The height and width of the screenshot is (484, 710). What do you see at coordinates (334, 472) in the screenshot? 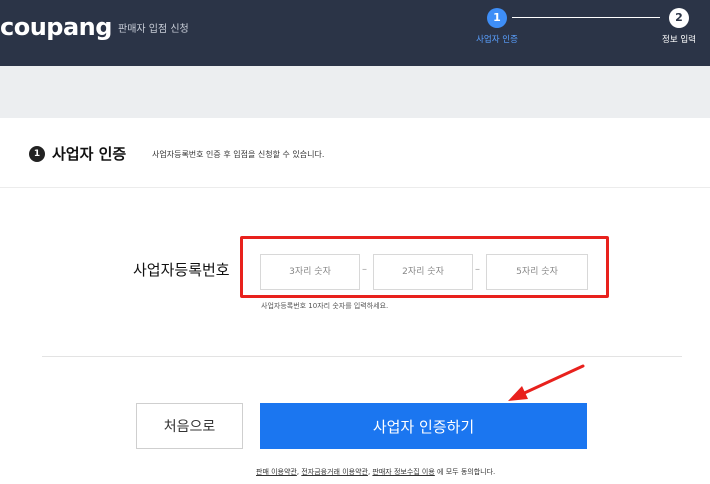
I see `e-finance-terms-link: 전자금융거래 이용약관` at bounding box center [334, 472].